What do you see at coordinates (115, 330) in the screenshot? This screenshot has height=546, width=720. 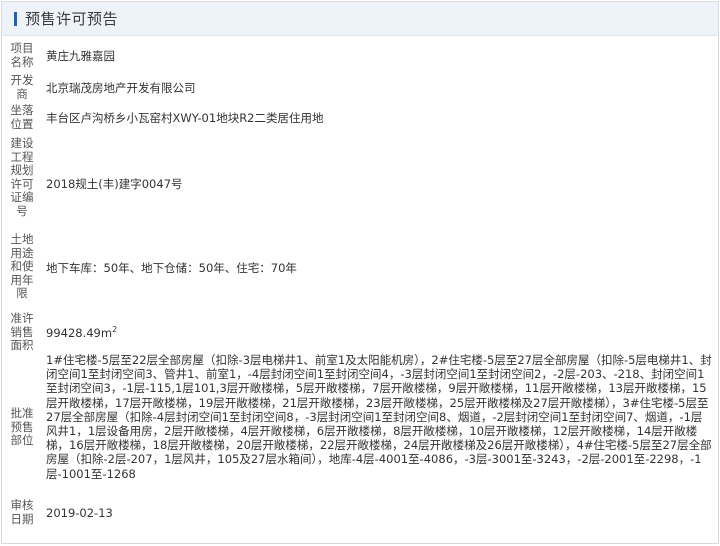 I see `sale-area-unit-sup: 2` at bounding box center [115, 330].